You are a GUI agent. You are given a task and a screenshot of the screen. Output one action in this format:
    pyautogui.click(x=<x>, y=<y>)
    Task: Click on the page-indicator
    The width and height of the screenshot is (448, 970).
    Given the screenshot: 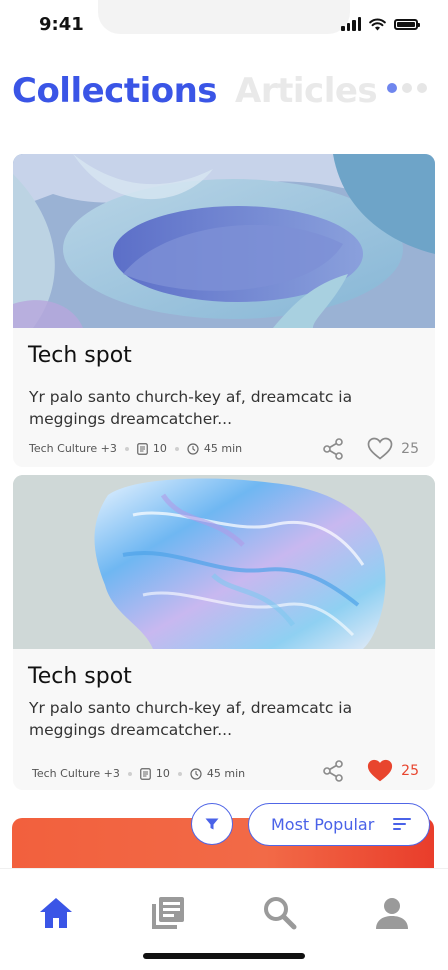 What is the action you would take?
    pyautogui.click(x=407, y=88)
    